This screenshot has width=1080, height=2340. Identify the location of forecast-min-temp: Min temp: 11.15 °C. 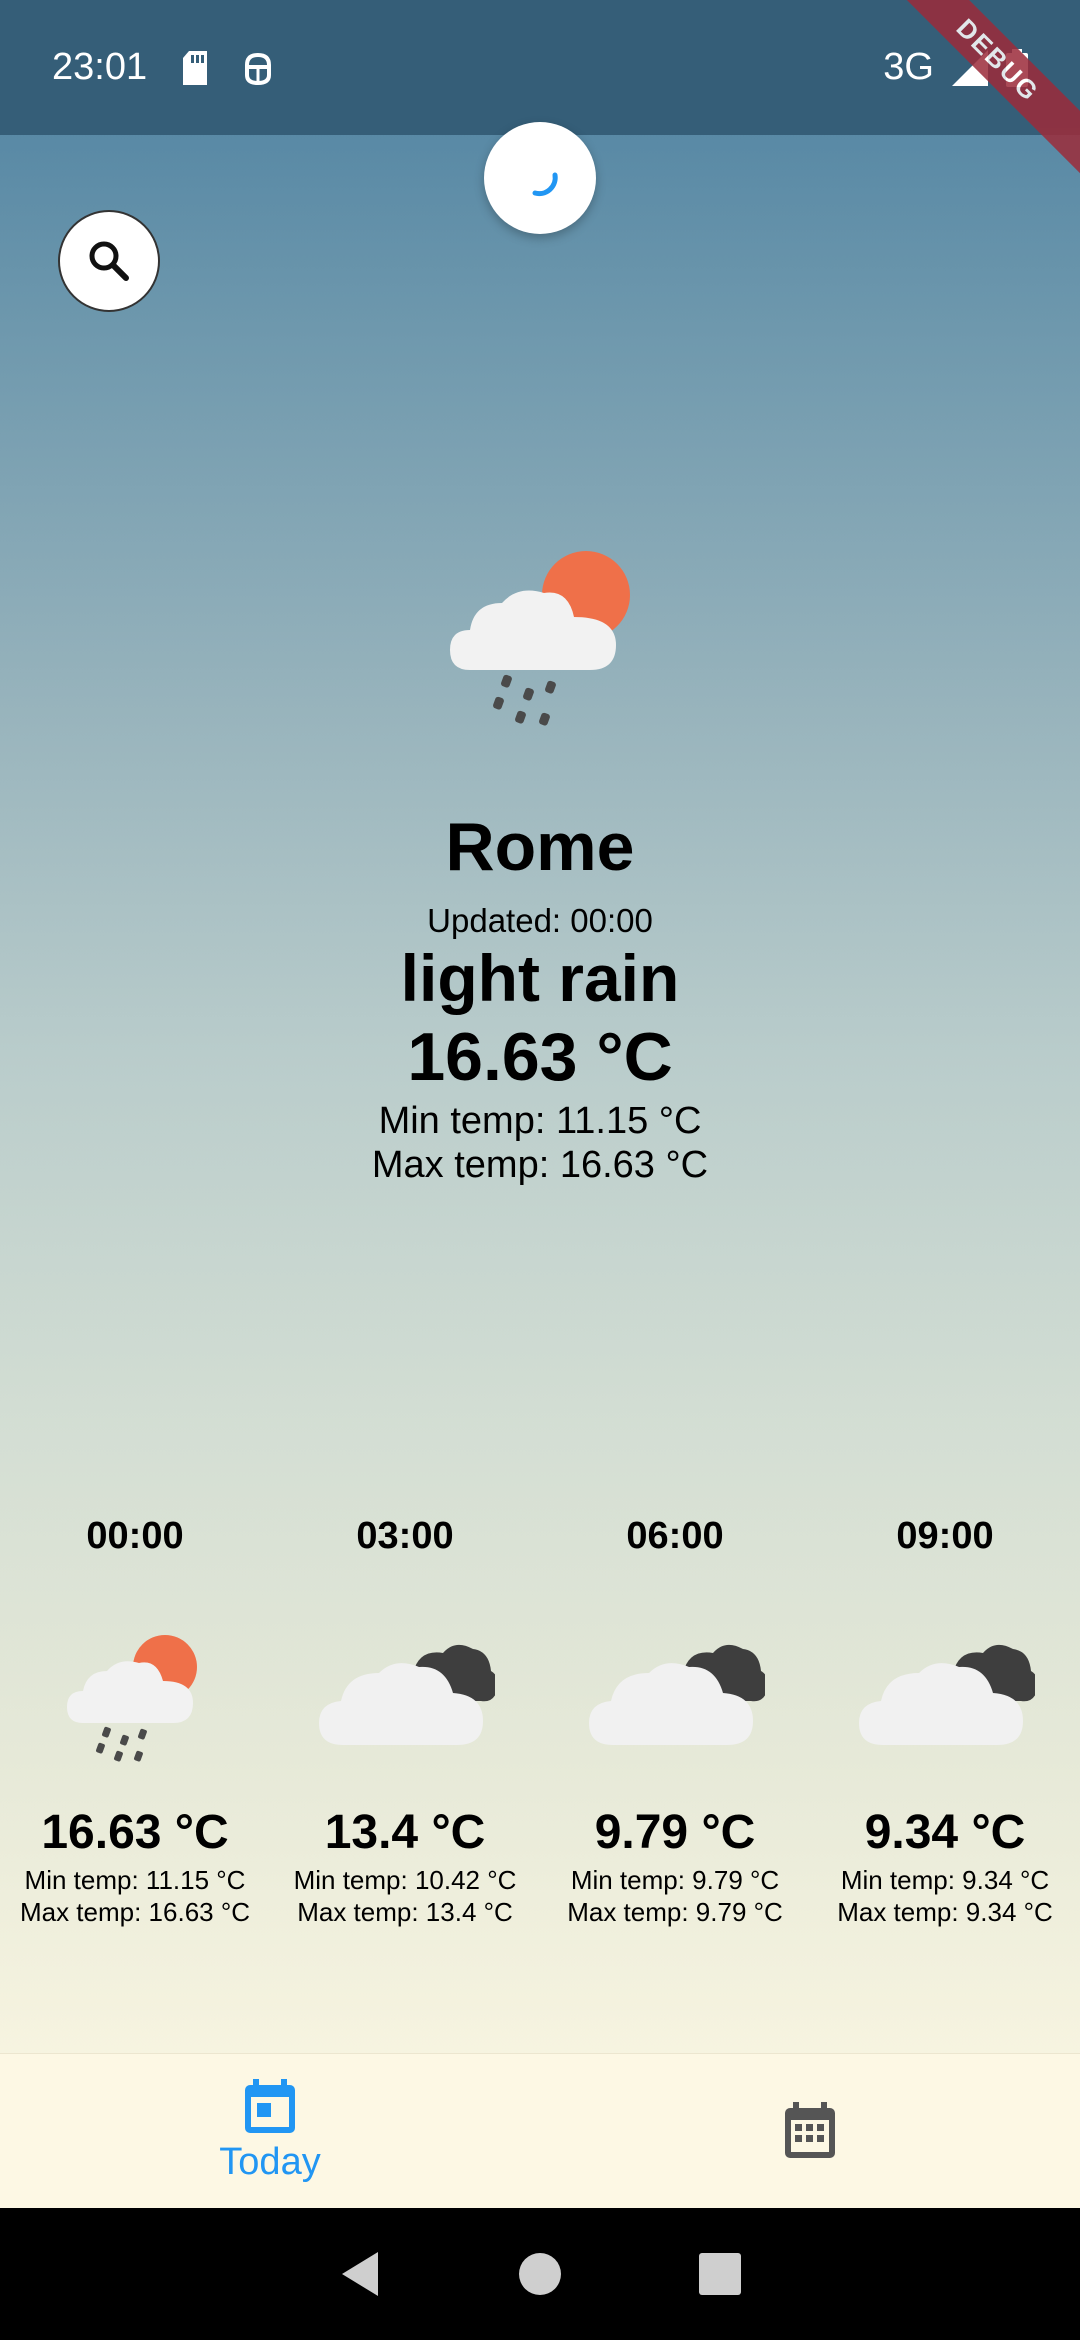
(135, 1880).